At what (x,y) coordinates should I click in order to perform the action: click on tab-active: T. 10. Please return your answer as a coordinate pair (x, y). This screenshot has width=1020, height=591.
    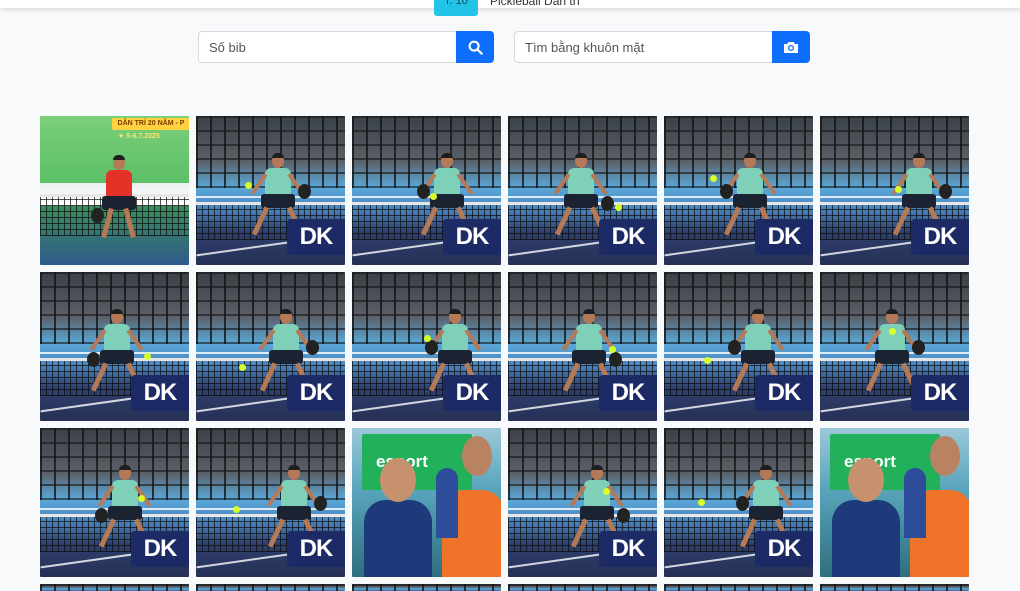
    Looking at the image, I should click on (456, 8).